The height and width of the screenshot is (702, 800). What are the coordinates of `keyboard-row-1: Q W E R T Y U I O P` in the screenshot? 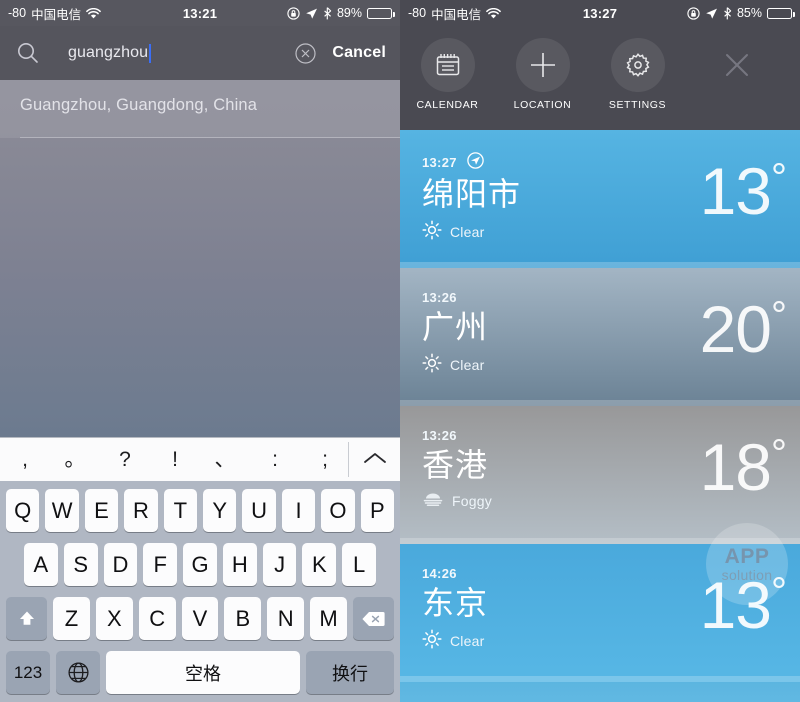 It's located at (200, 510).